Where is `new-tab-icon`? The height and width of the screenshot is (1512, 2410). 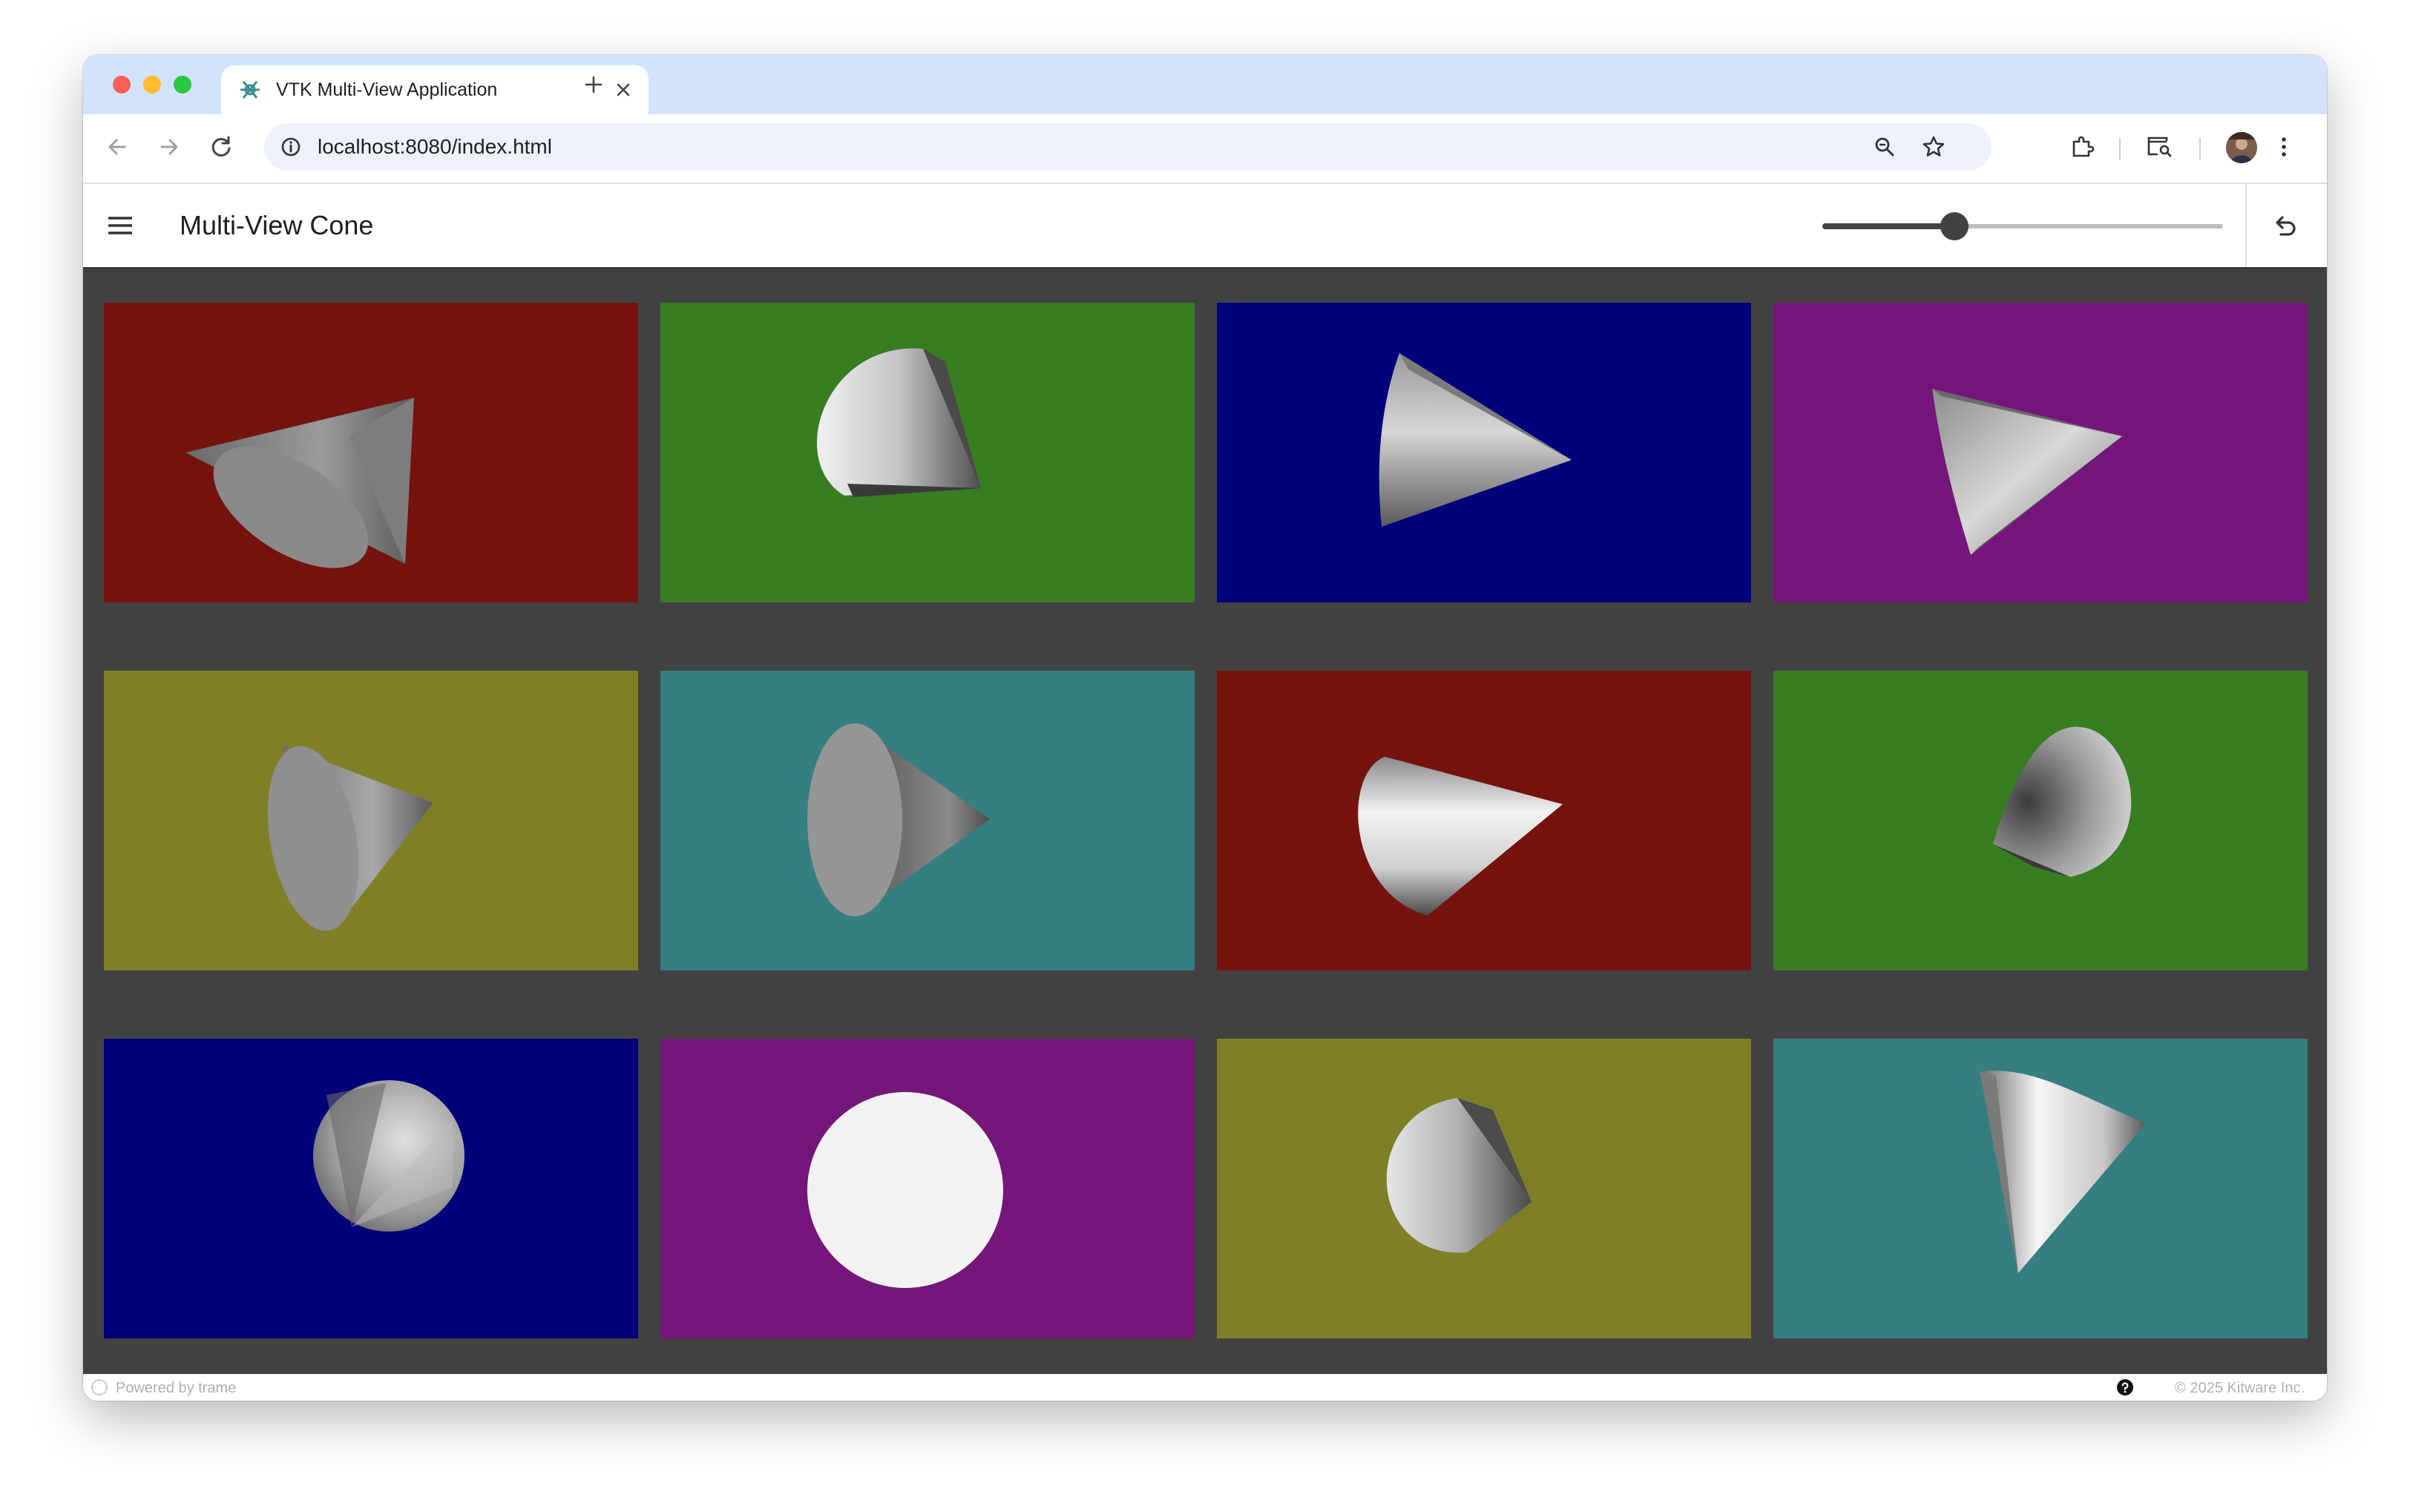 new-tab-icon is located at coordinates (594, 85).